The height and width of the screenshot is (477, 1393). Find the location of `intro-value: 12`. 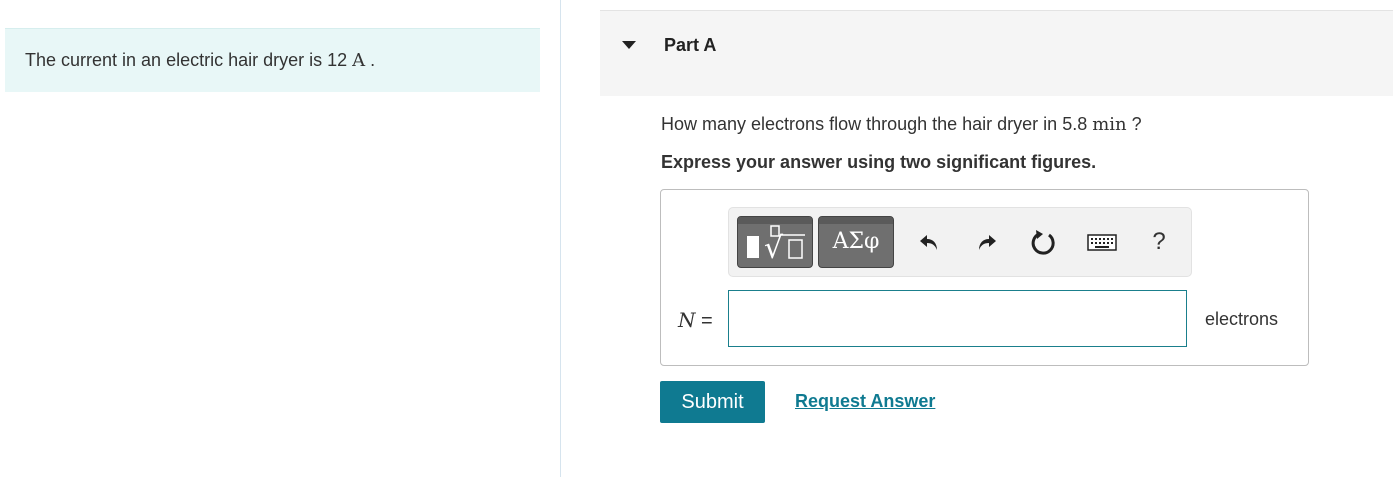

intro-value: 12 is located at coordinates (337, 60).